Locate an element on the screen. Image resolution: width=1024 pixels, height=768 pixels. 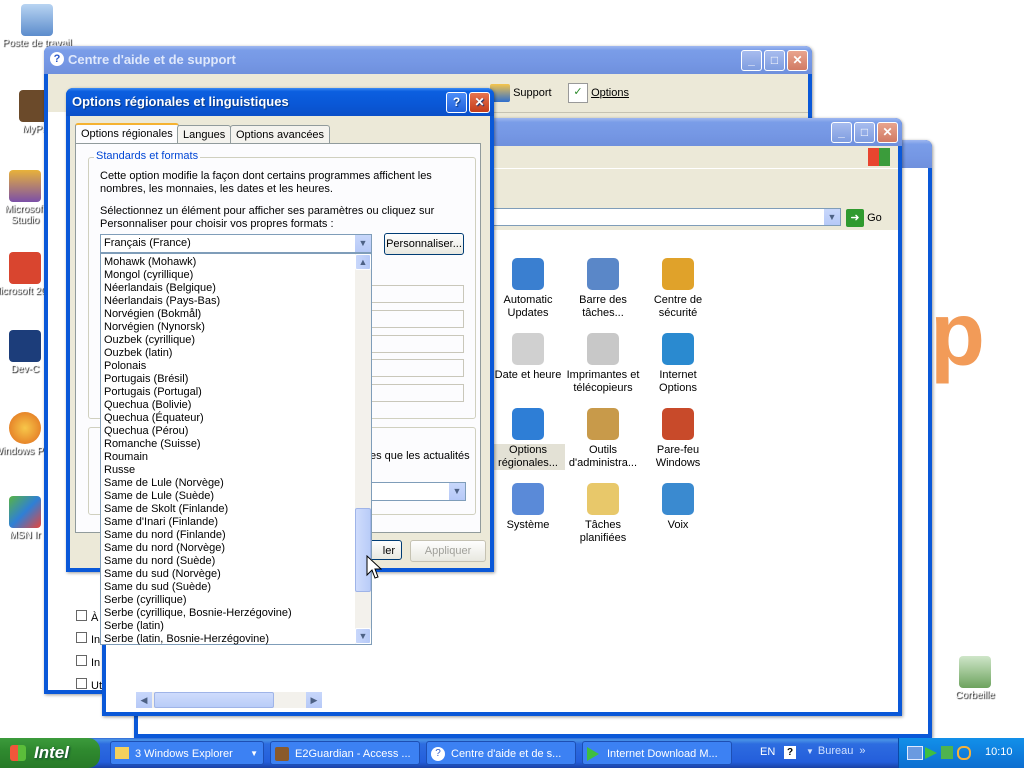
locale-list-item: Norvégien (Nynorsk) is located at coordinates (229, 327).